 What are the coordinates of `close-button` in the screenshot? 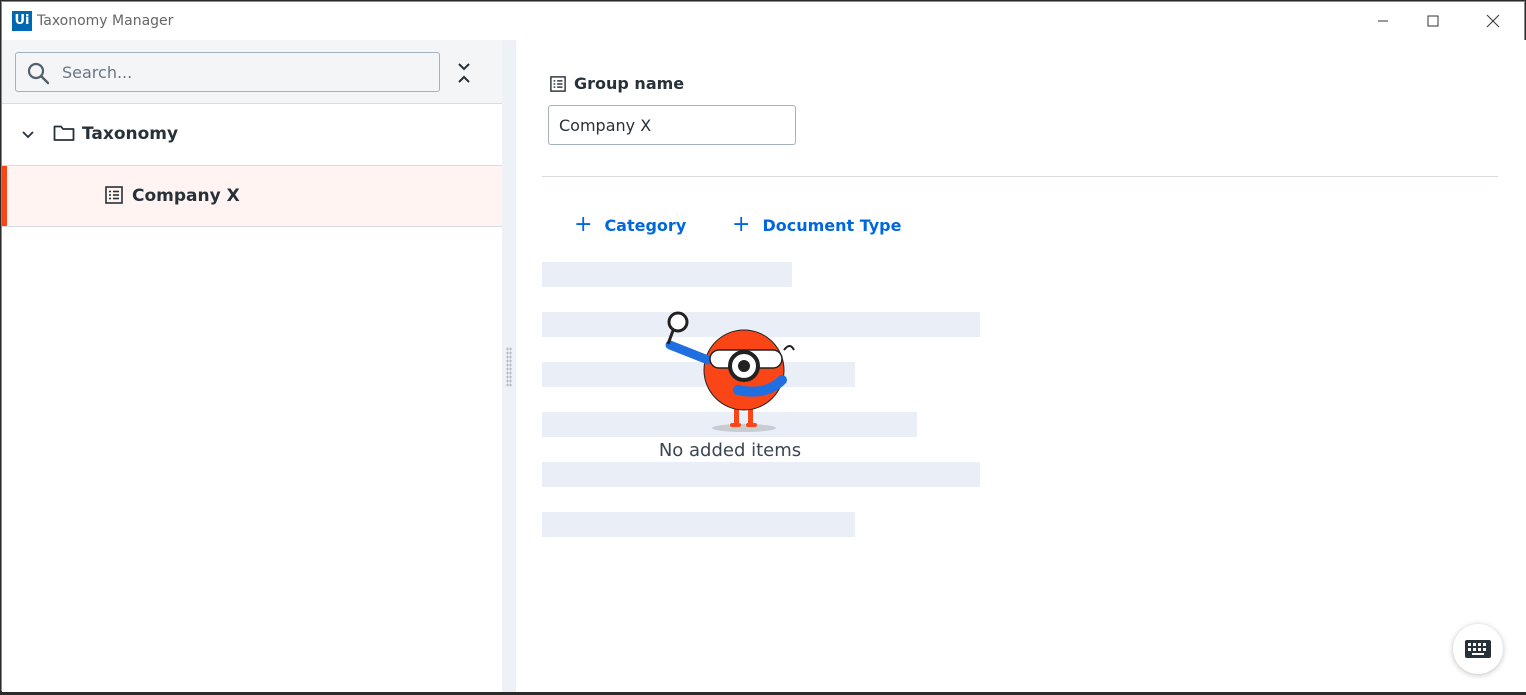 It's located at (1493, 21).